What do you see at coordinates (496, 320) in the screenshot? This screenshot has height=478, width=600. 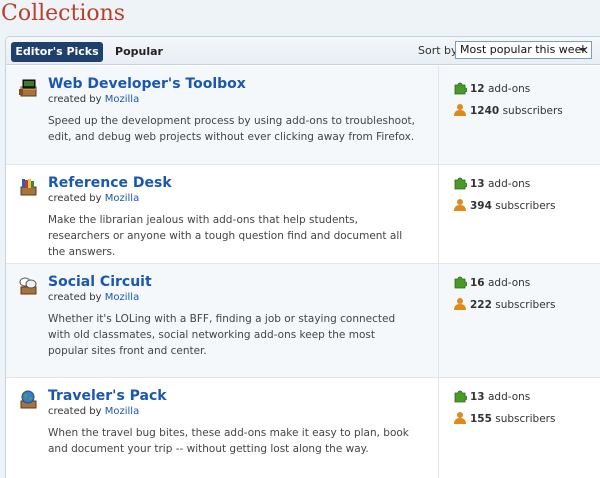 I see `collection-stats: 16 add-ons 222 subscribers` at bounding box center [496, 320].